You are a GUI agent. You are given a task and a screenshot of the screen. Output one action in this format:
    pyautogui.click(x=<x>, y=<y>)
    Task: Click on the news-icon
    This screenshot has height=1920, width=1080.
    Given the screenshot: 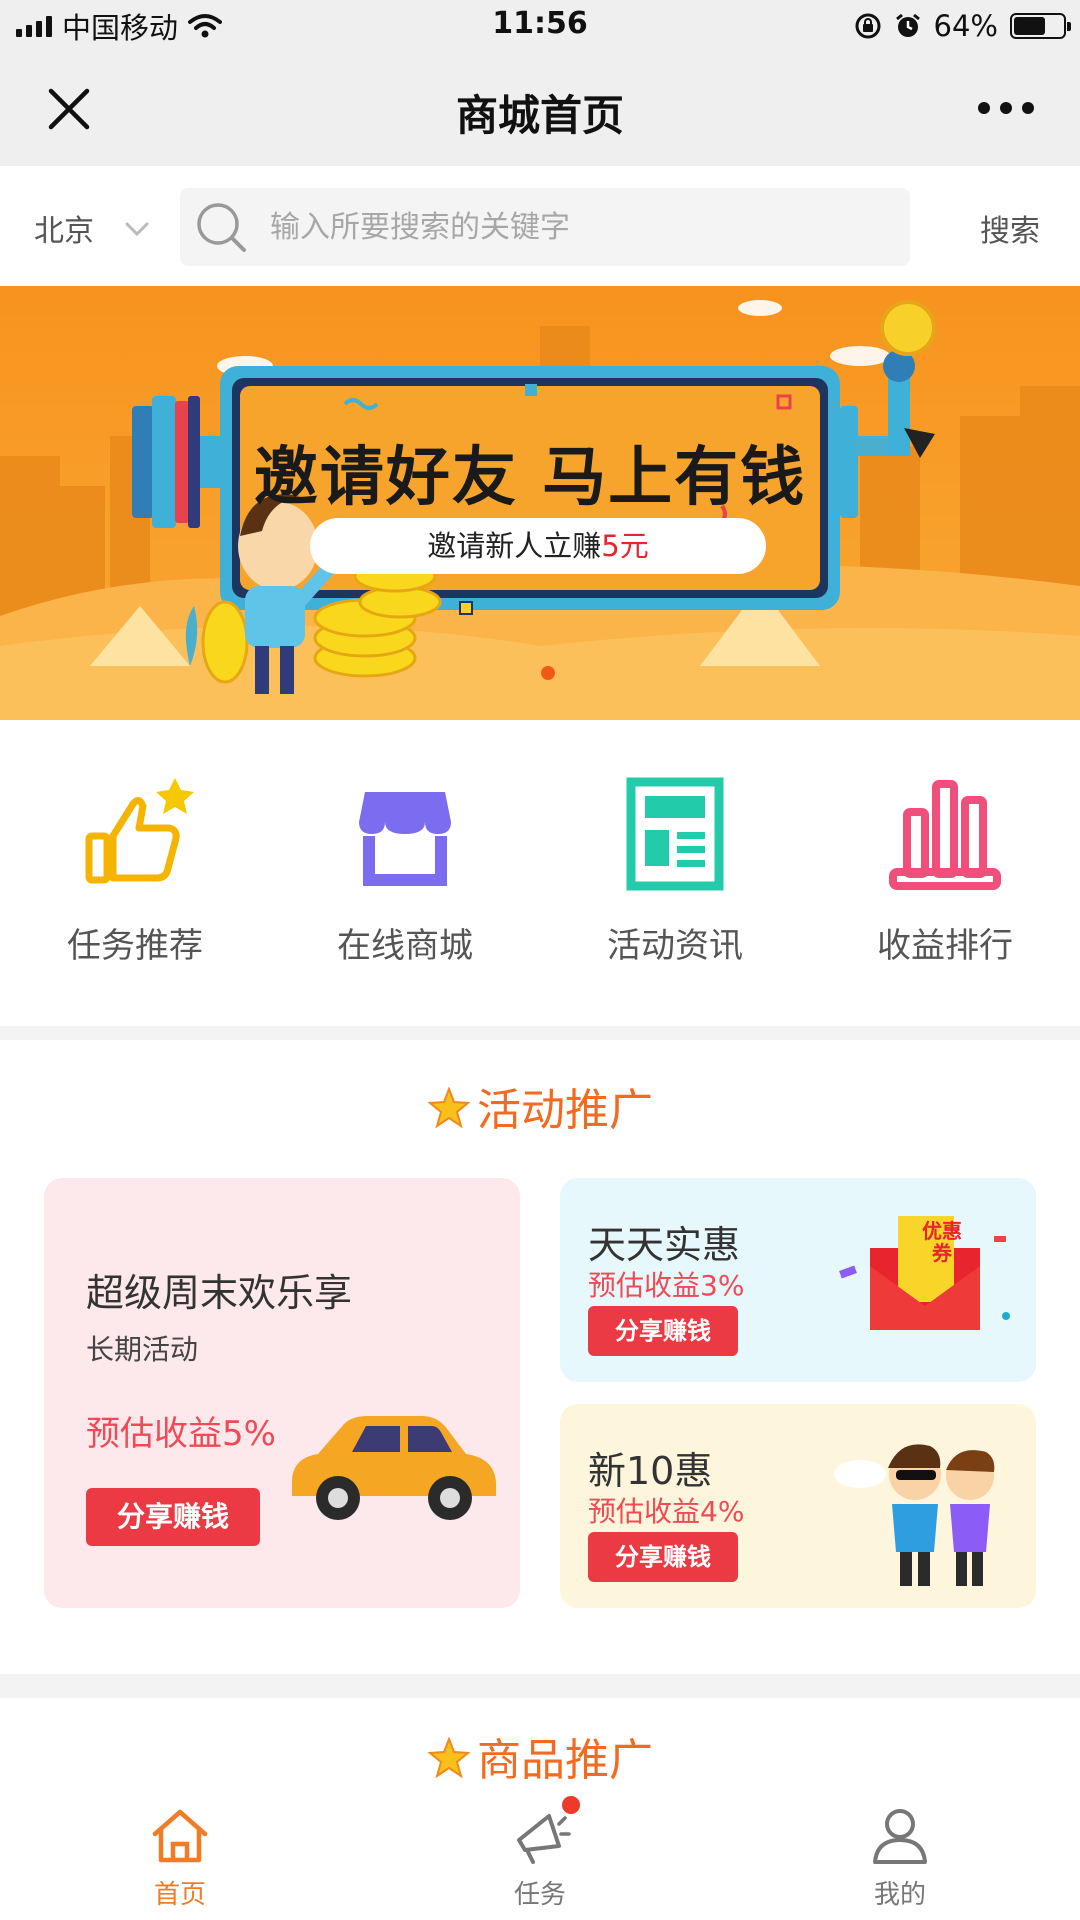 What is the action you would take?
    pyautogui.click(x=675, y=834)
    